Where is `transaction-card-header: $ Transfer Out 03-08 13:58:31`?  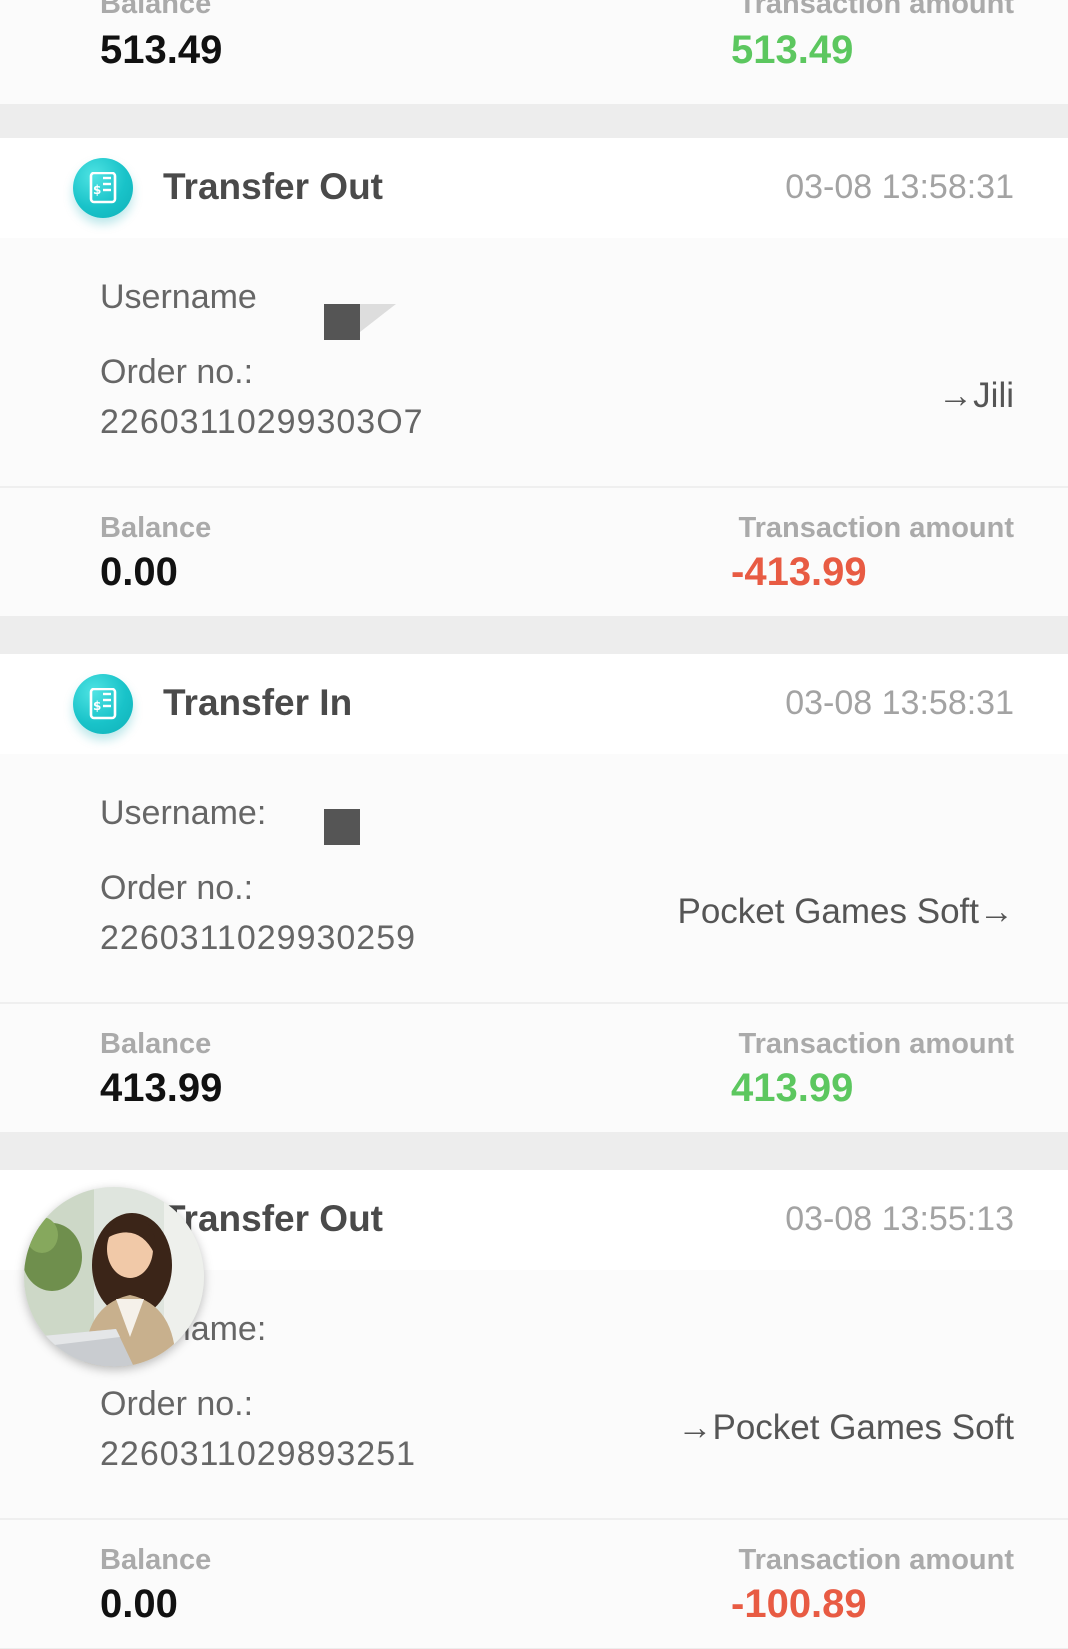 transaction-card-header: $ Transfer Out 03-08 13:58:31 is located at coordinates (534, 188).